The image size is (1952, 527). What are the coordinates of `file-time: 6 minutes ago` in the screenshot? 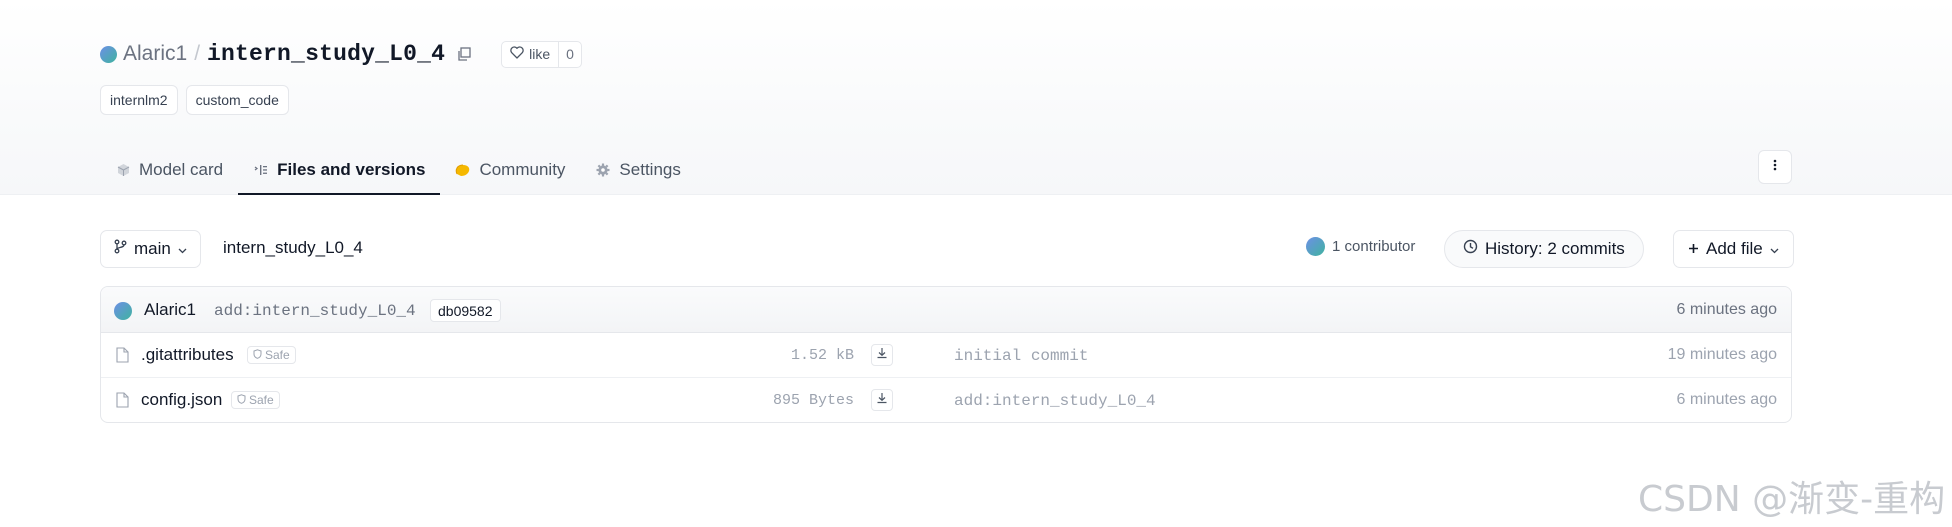 It's located at (1726, 399).